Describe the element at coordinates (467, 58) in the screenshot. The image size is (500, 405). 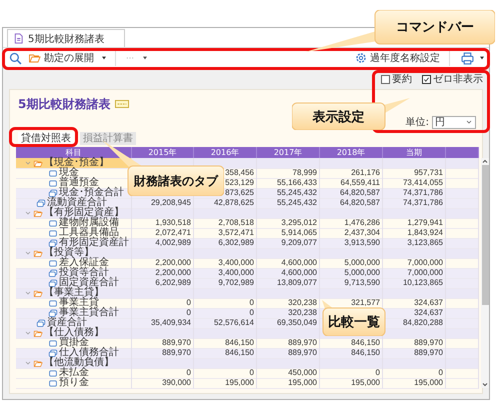
I see `print-icon` at that location.